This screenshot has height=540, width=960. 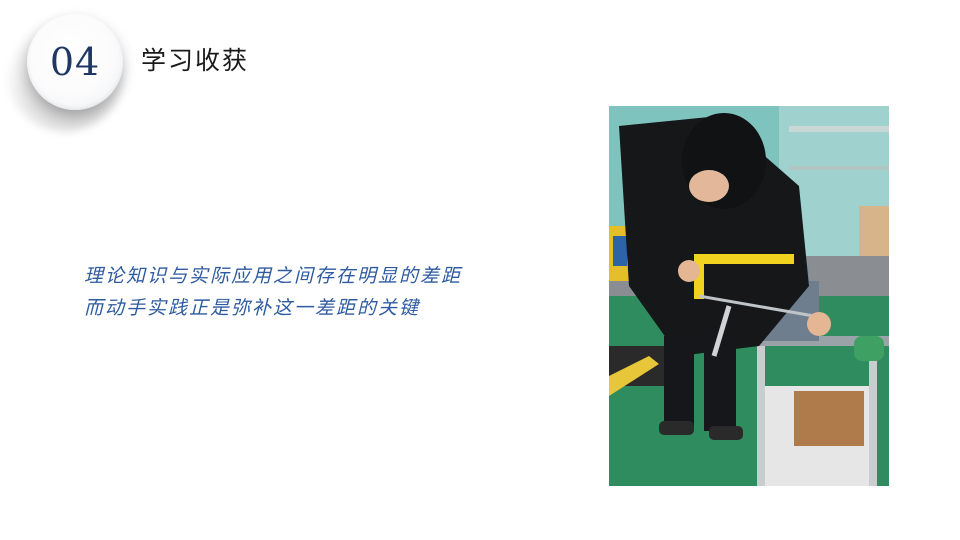 What do you see at coordinates (334, 292) in the screenshot?
I see `body-text: 理论知识与实际应用之间存在明显的差距 而动手实践正是弥补这一差距的关键` at bounding box center [334, 292].